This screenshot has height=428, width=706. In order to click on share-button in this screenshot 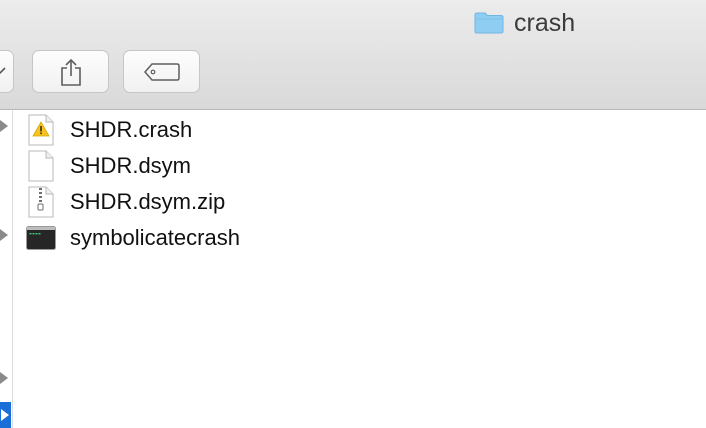, I will do `click(70, 71)`.